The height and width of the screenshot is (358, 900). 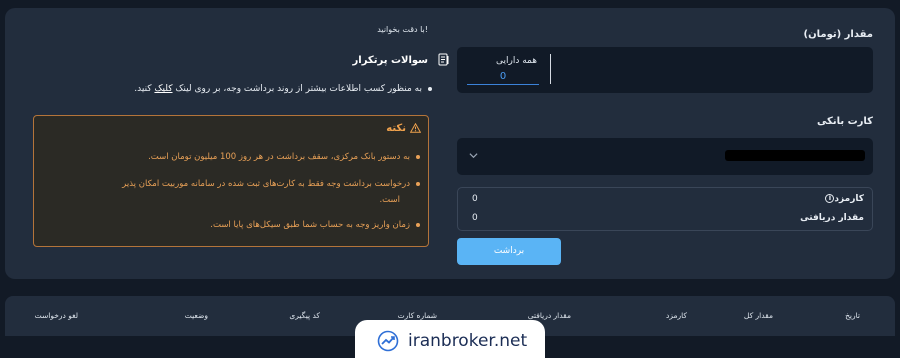 What do you see at coordinates (849, 199) in the screenshot?
I see `fee-label: کارمزد` at bounding box center [849, 199].